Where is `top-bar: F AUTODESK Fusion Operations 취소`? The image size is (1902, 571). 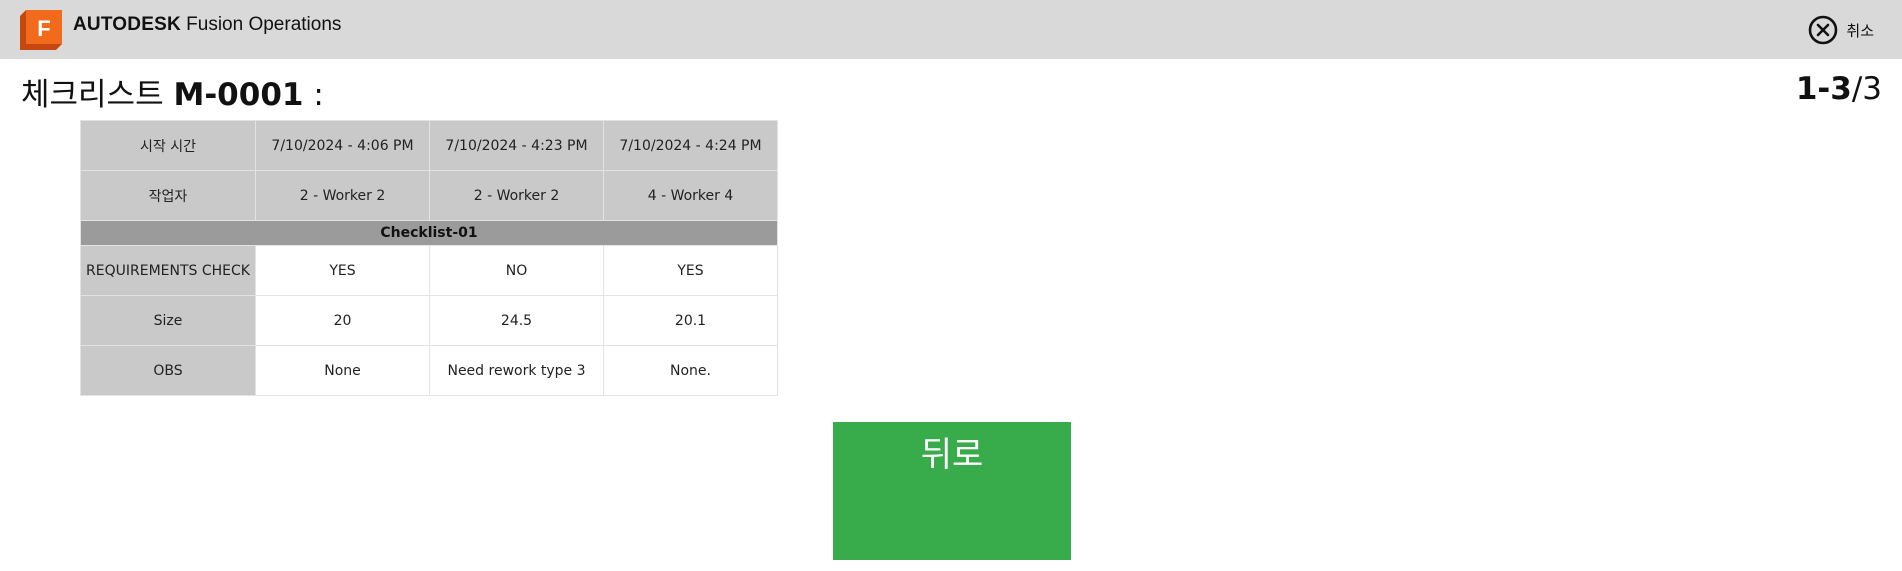
top-bar: F AUTODESK Fusion Operations 취소 is located at coordinates (951, 29).